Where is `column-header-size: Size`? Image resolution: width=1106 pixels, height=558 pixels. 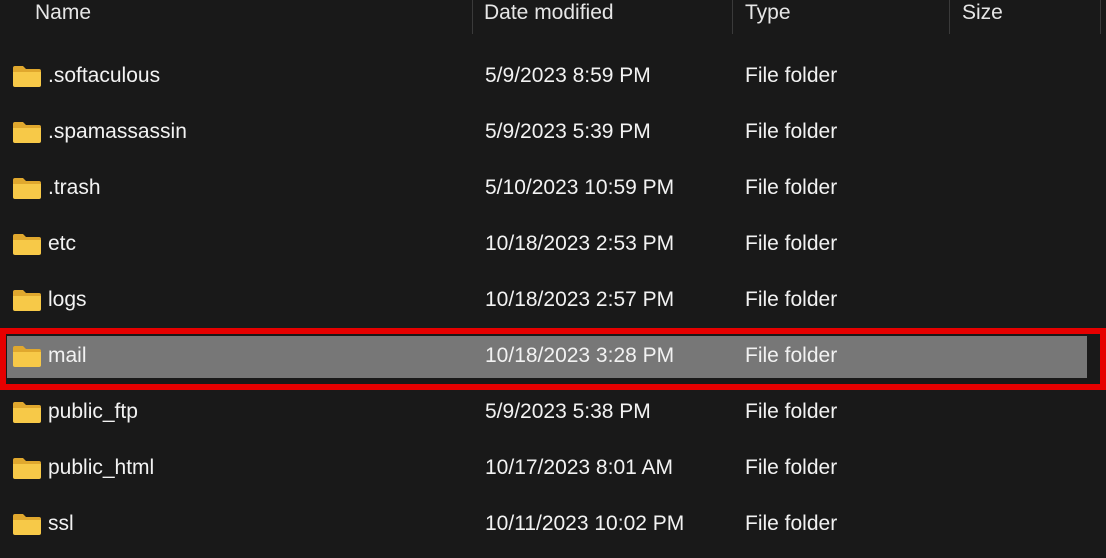 column-header-size: Size is located at coordinates (1025, 17).